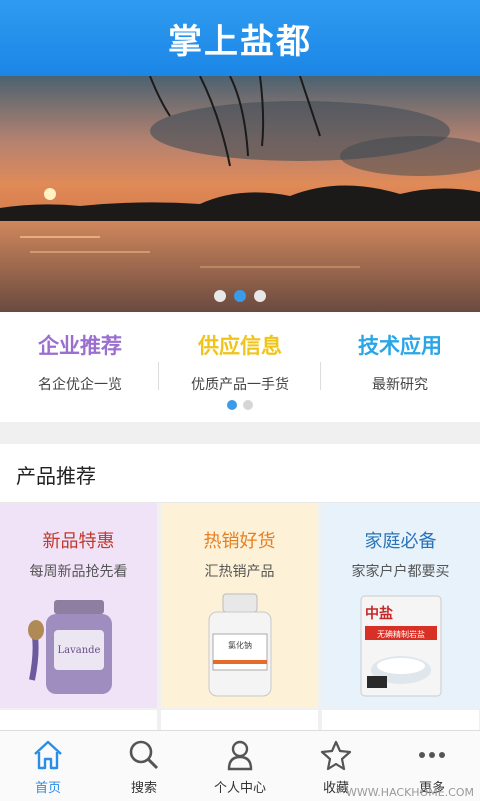  I want to click on tab-search: 搜索, so click(144, 766).